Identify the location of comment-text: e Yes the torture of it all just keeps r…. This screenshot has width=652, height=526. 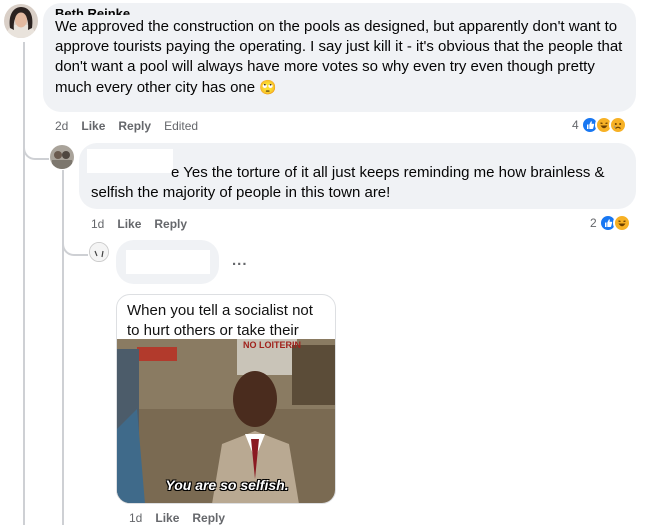
(348, 183).